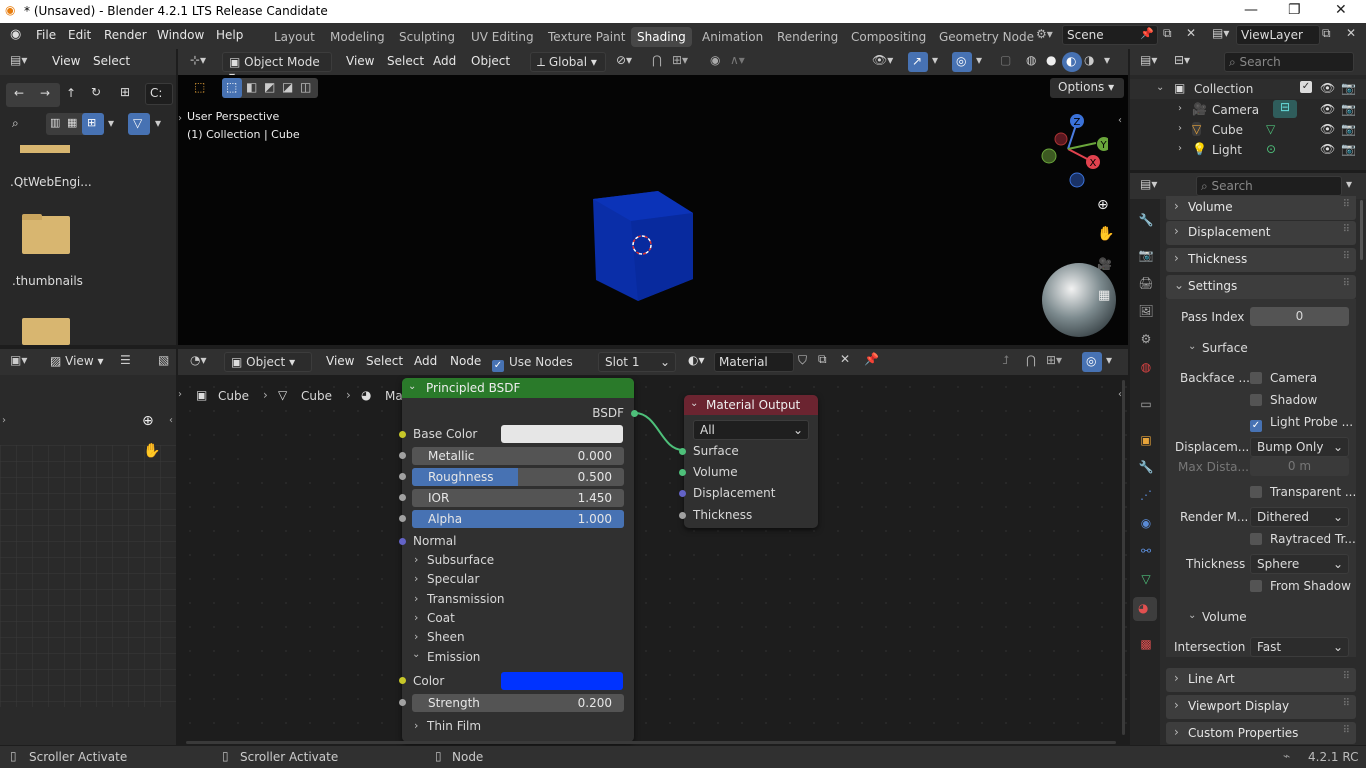  Describe the element at coordinates (888, 37) in the screenshot. I see `tab-compositing: Compositing` at that location.